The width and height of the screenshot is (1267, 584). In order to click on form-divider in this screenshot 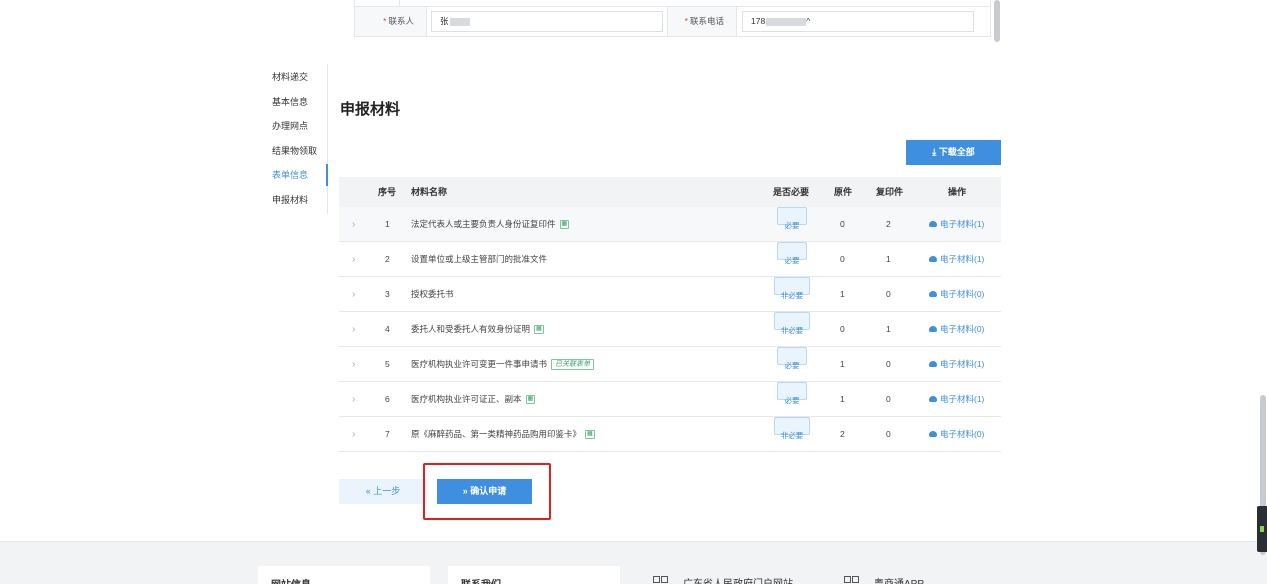, I will do `click(672, 3)`.